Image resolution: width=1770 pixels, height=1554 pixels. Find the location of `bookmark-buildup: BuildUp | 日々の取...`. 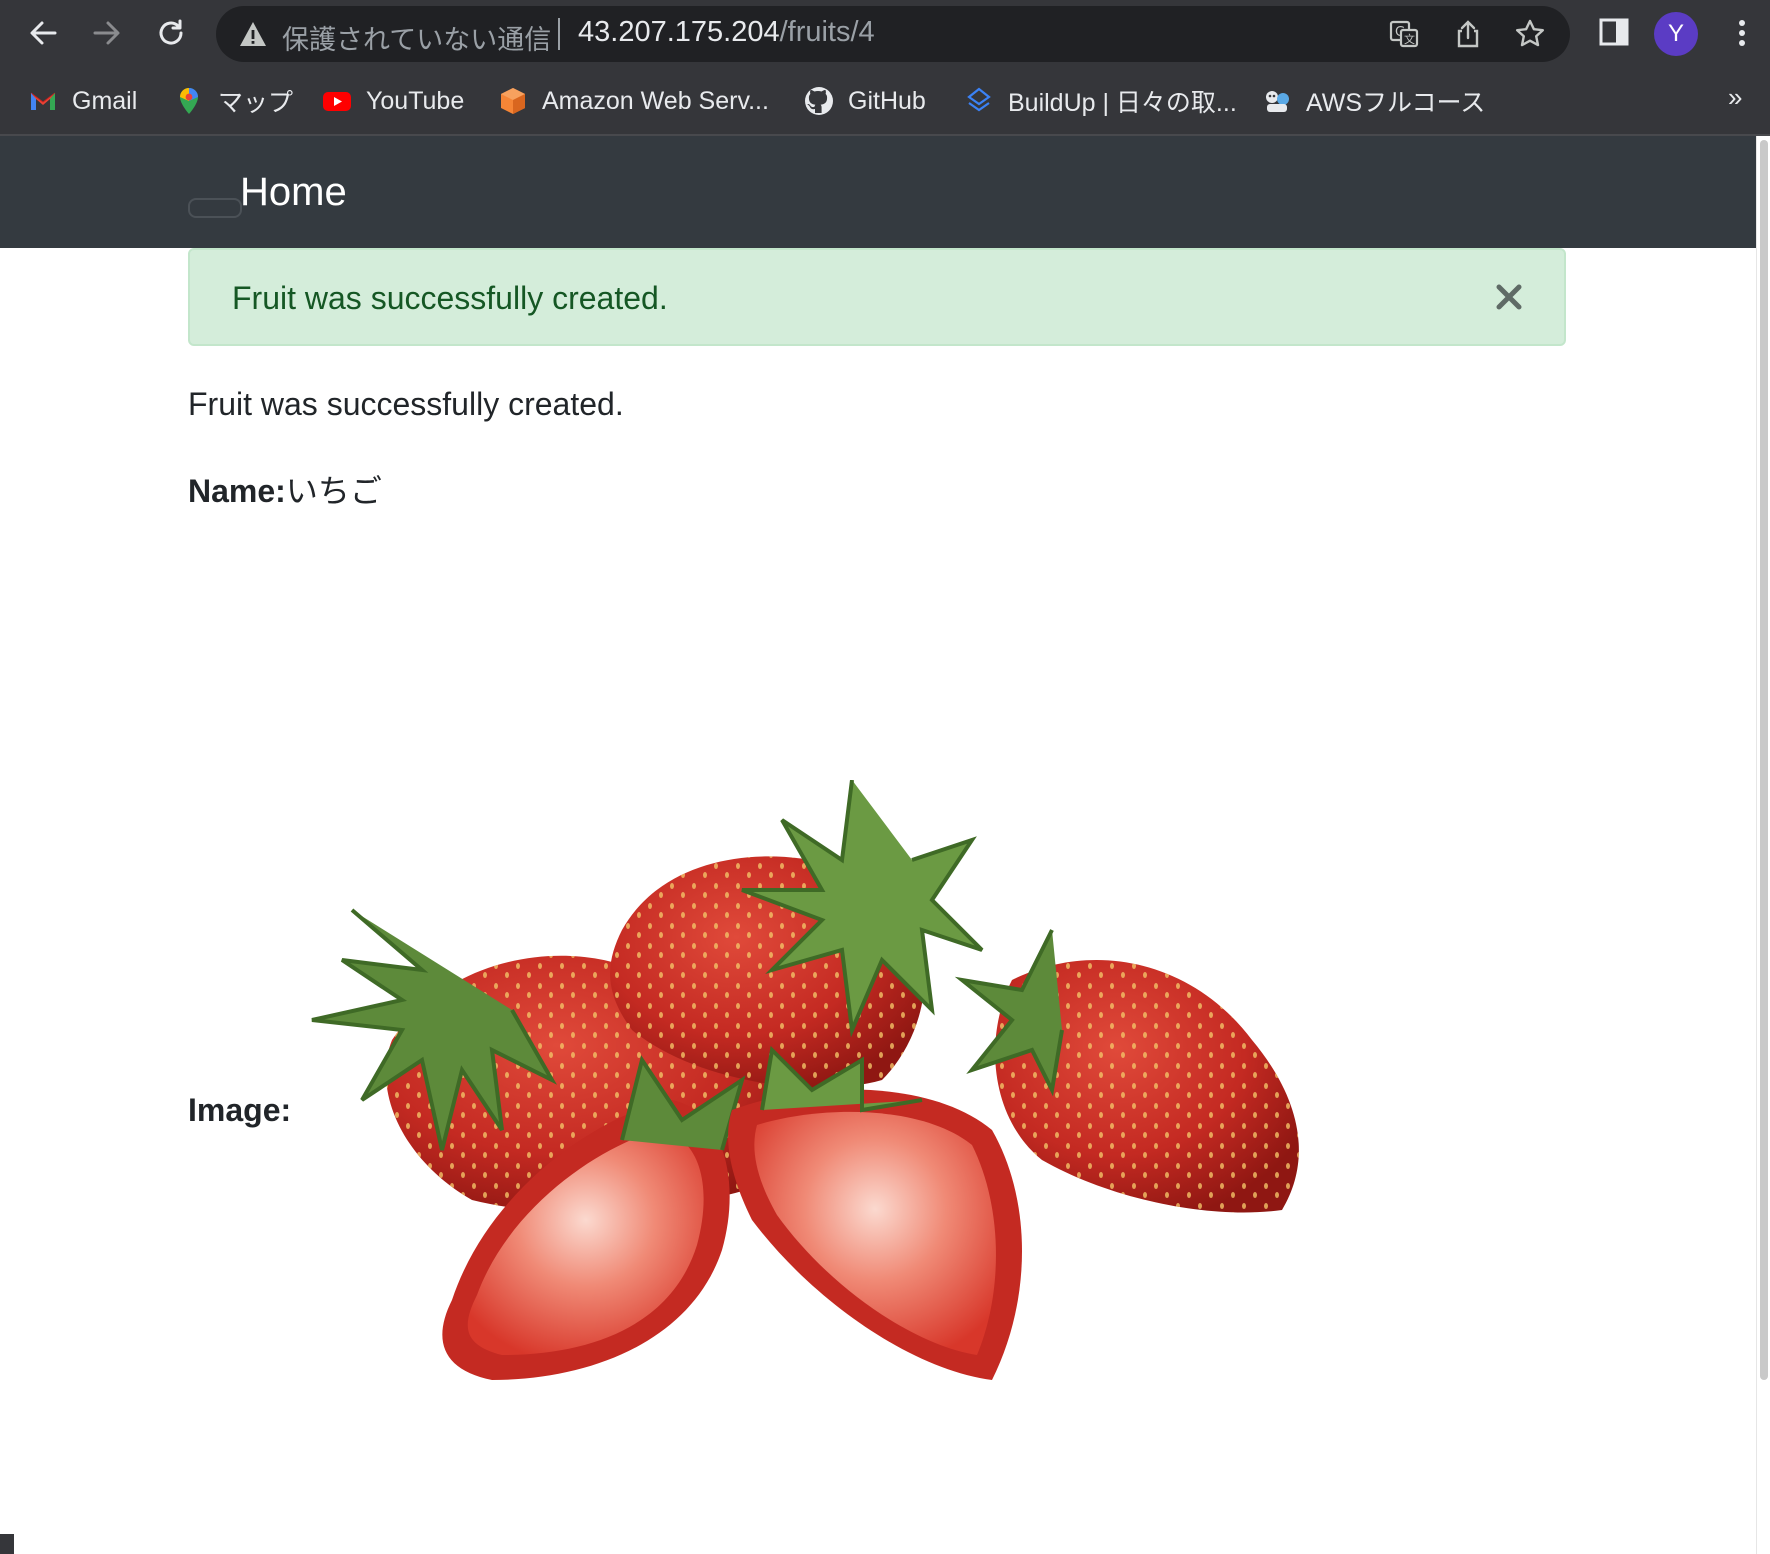

bookmark-buildup: BuildUp | 日々の取... is located at coordinates (1100, 101).